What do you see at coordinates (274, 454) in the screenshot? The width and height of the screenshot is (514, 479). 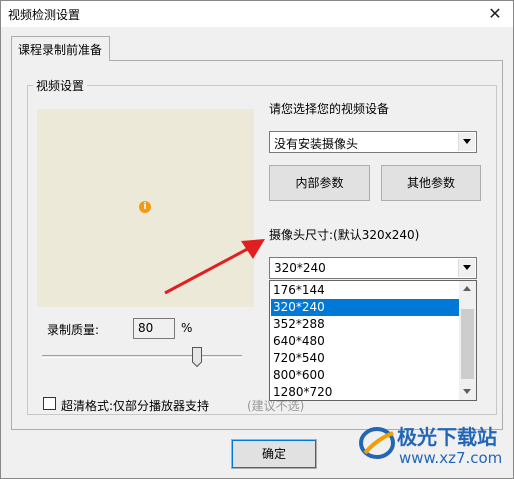 I see `ok-button: 确定` at bounding box center [274, 454].